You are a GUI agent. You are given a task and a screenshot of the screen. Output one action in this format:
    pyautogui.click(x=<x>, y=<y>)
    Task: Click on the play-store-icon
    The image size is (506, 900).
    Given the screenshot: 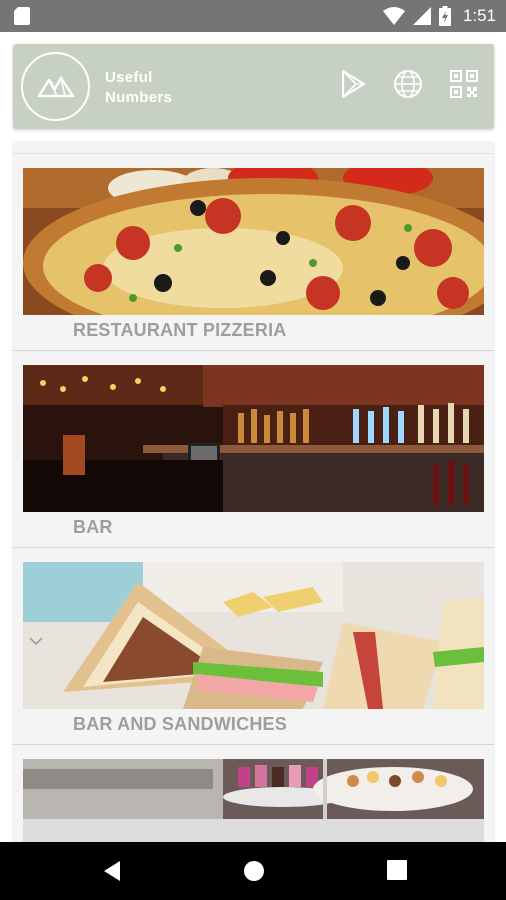 What is the action you would take?
    pyautogui.click(x=352, y=84)
    